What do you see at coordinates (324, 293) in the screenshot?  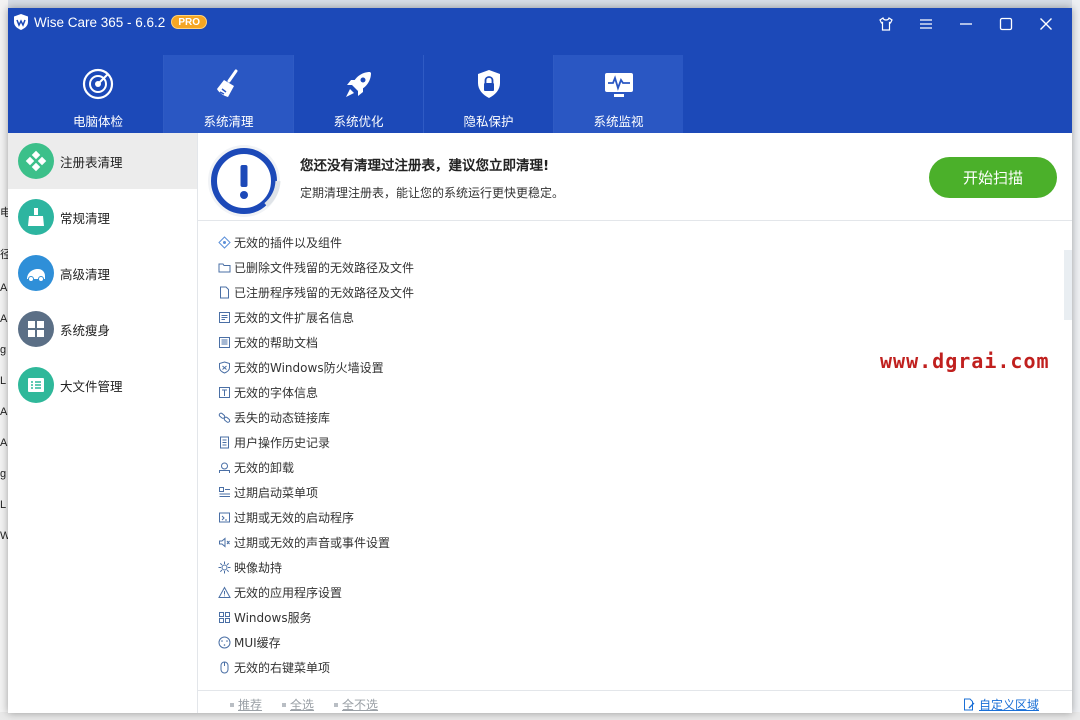 I see `item-label: 已注册程序残留的无效路径及文件` at bounding box center [324, 293].